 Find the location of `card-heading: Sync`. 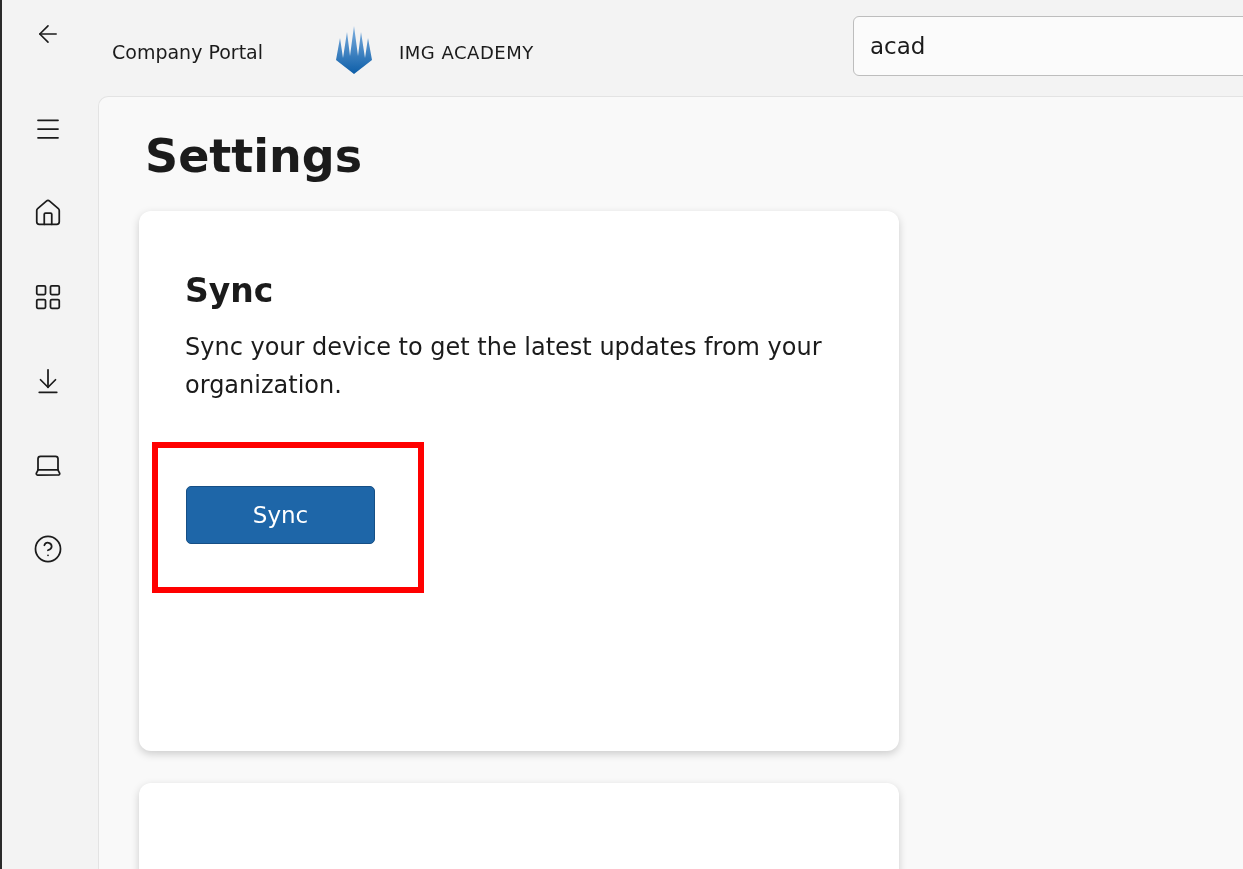

card-heading: Sync is located at coordinates (230, 290).